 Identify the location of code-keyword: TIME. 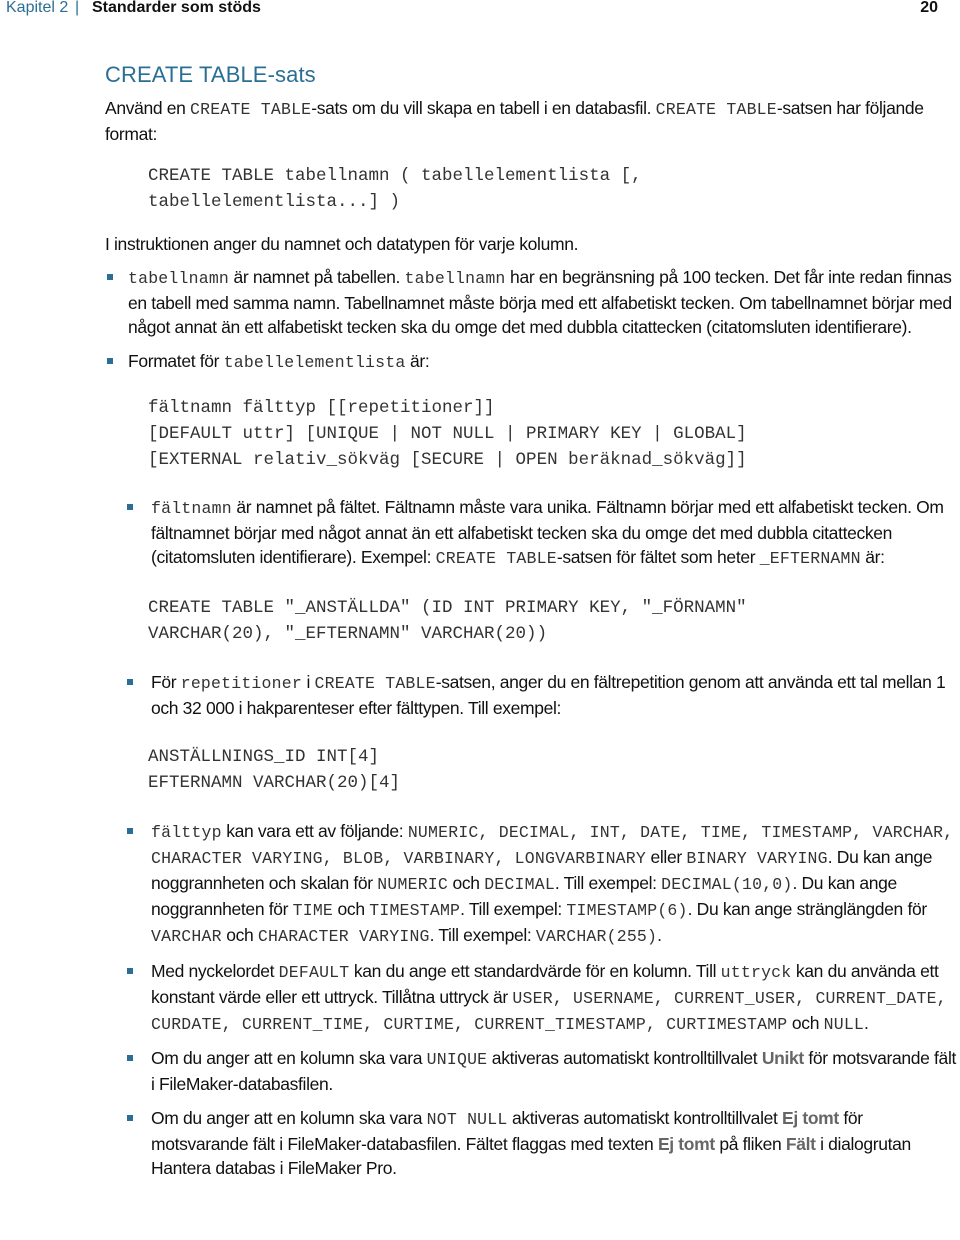
(313, 910).